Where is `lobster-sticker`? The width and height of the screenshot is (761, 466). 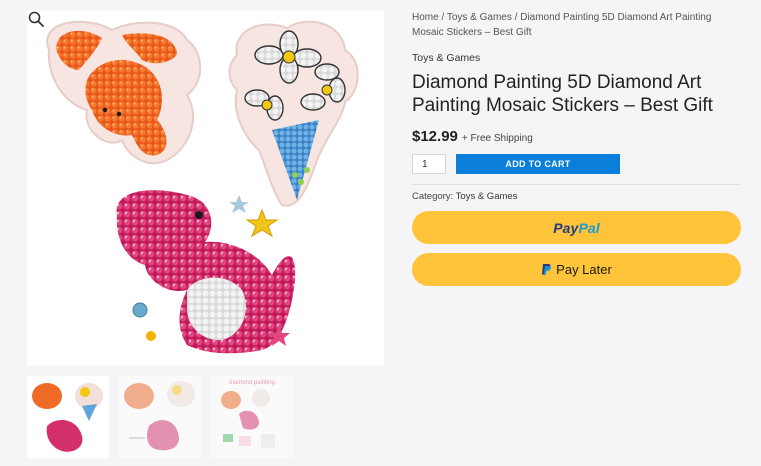 lobster-sticker is located at coordinates (124, 92).